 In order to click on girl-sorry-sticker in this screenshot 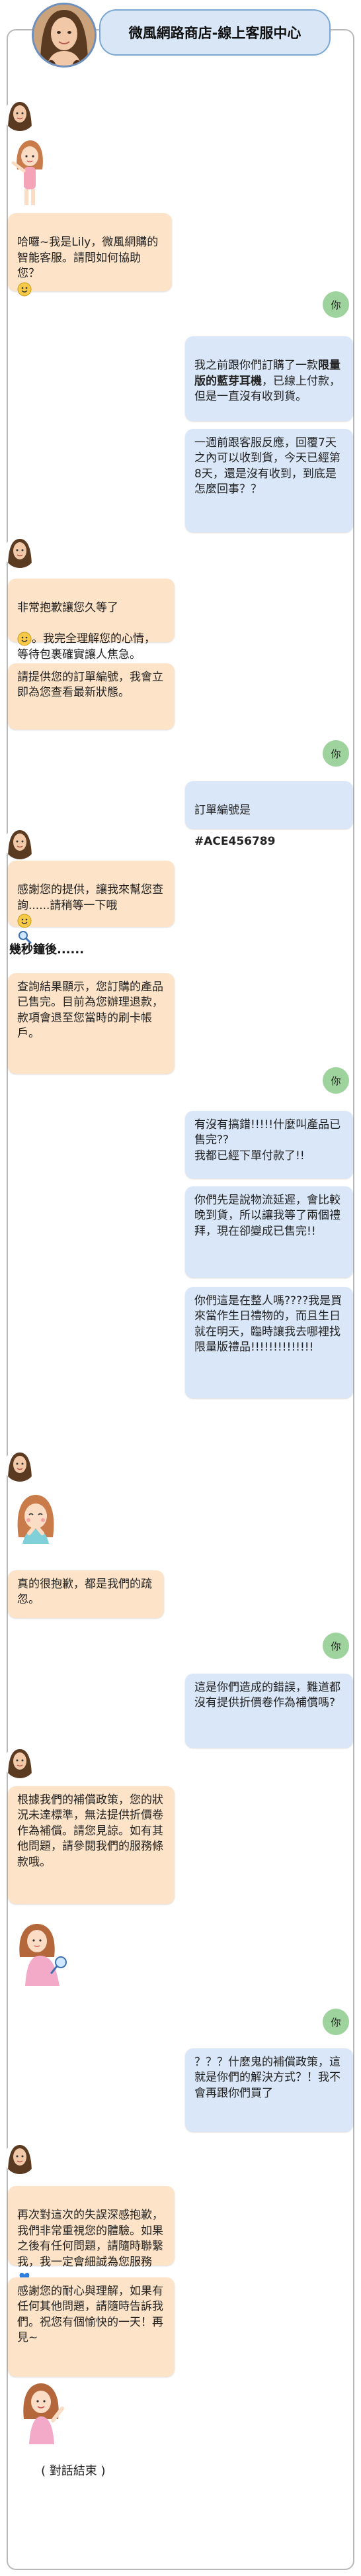, I will do `click(35, 1525)`.